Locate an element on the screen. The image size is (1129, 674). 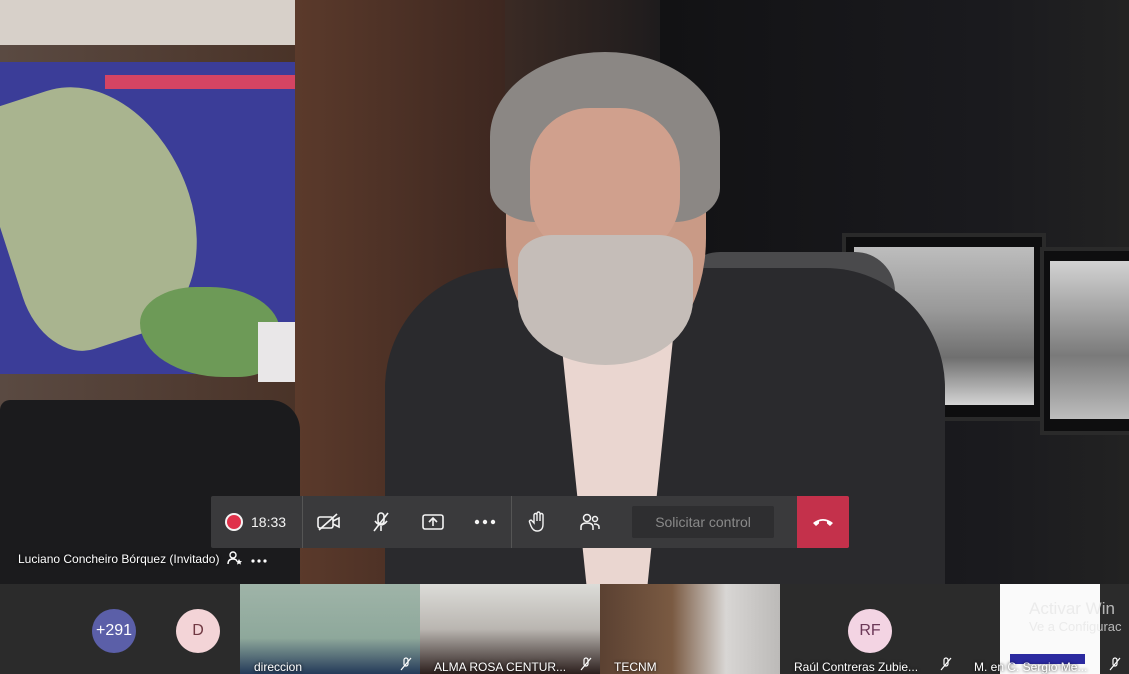
share-screen-button is located at coordinates (433, 522).